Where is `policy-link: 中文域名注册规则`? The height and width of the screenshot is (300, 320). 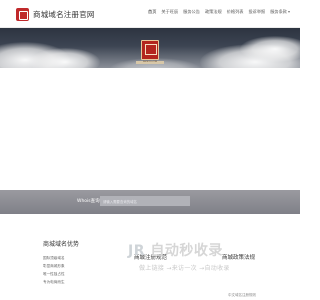 policy-link: 中文域名注册规则 is located at coordinates (242, 295).